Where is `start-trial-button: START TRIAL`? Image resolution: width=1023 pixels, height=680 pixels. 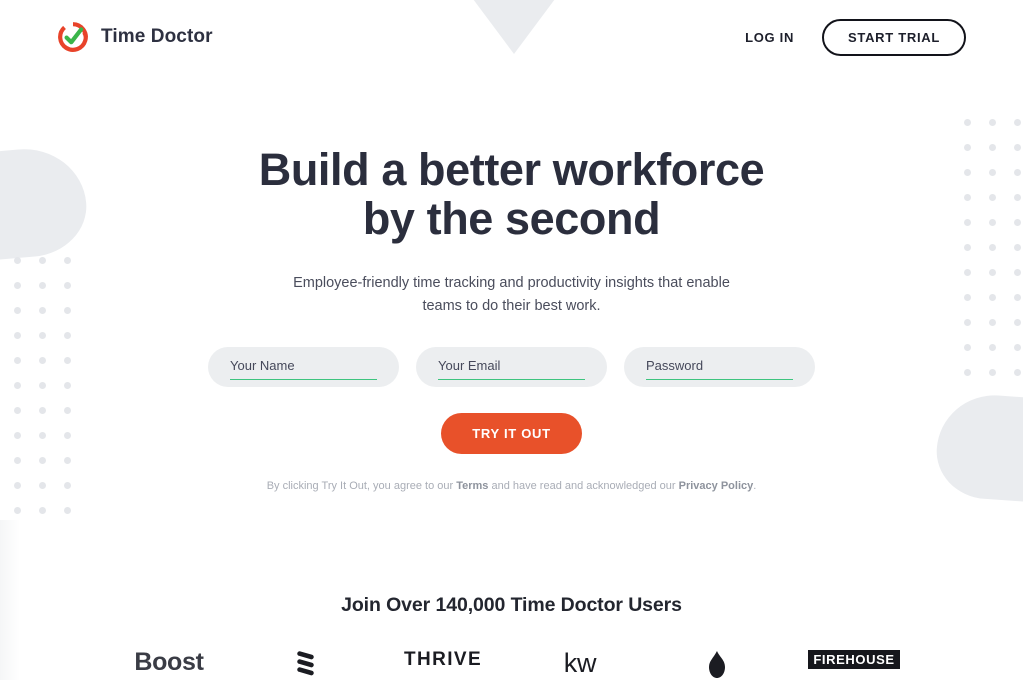
start-trial-button: START TRIAL is located at coordinates (894, 37).